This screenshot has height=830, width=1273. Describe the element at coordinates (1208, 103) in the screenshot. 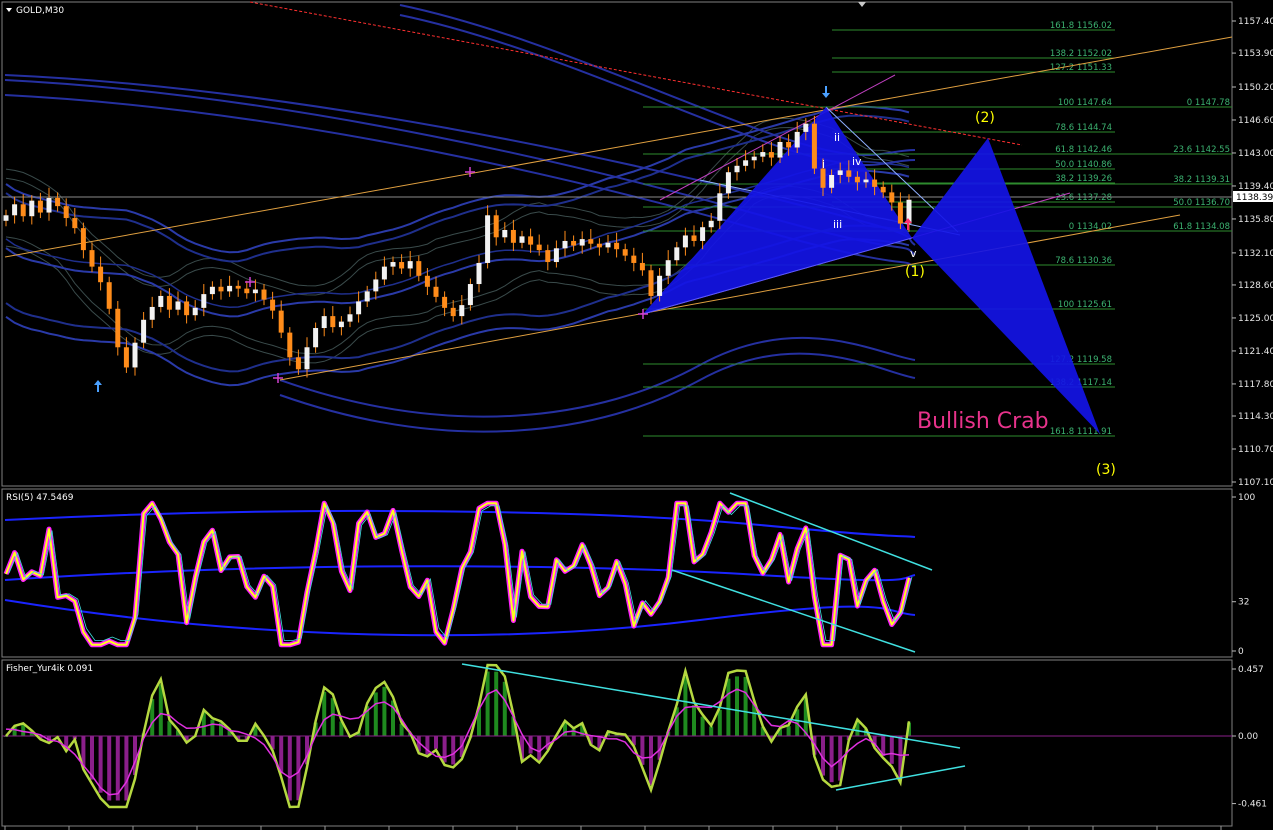

I see `fib-label-far: 0 1147.78` at that location.